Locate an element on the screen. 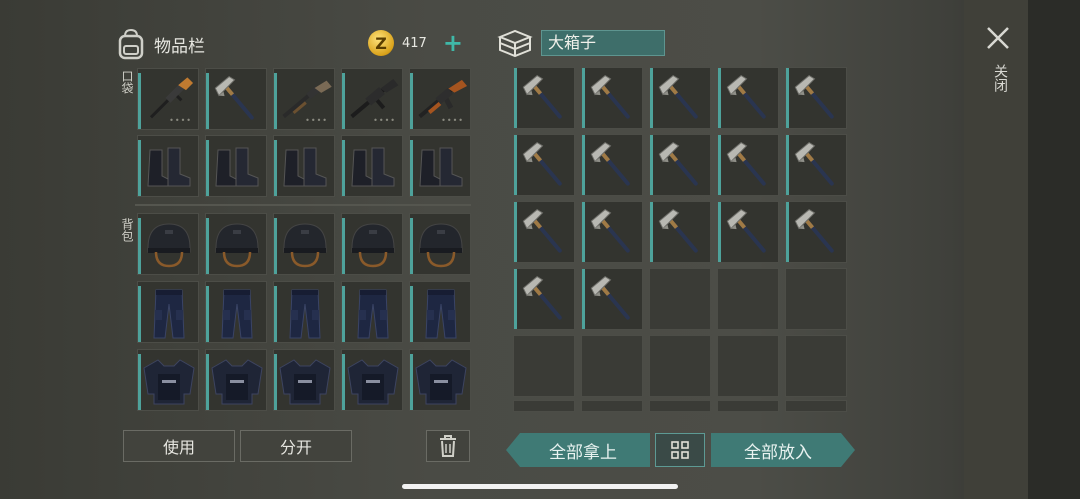 The height and width of the screenshot is (499, 1080). inventory-header: 物品栏 is located at coordinates (160, 44).